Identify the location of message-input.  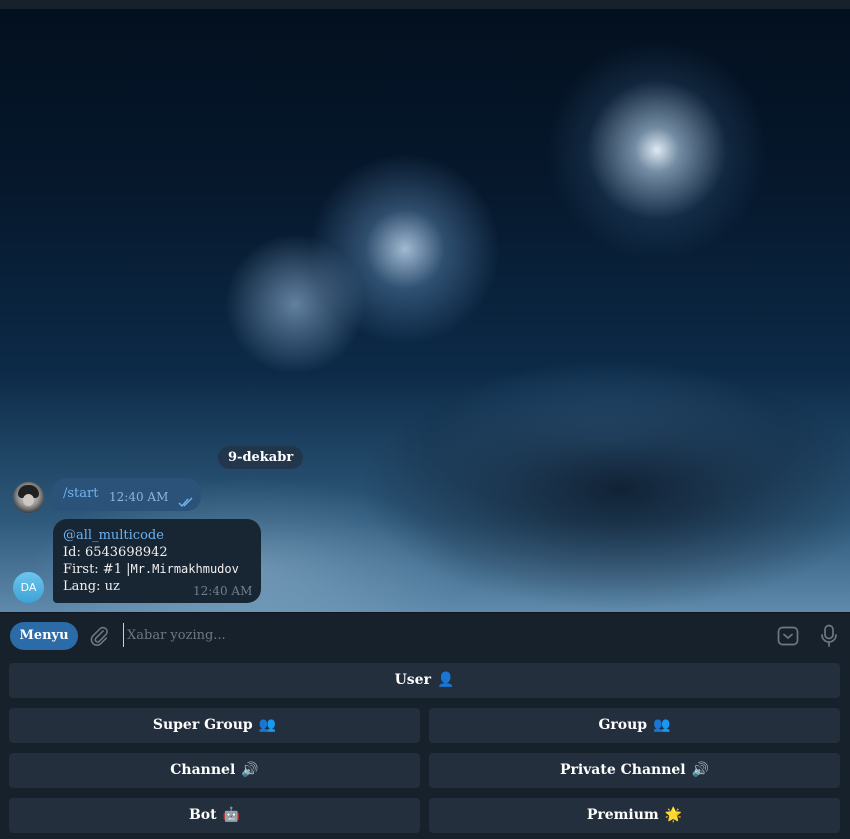
(440, 635).